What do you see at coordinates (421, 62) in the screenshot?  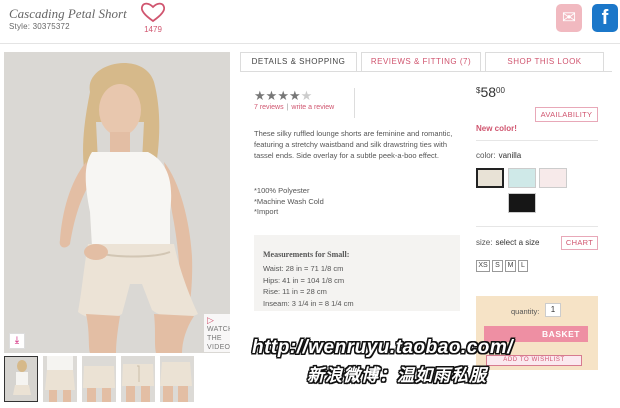 I see `tab-reviews-fitting: REVIEWS & FITTING (7)` at bounding box center [421, 62].